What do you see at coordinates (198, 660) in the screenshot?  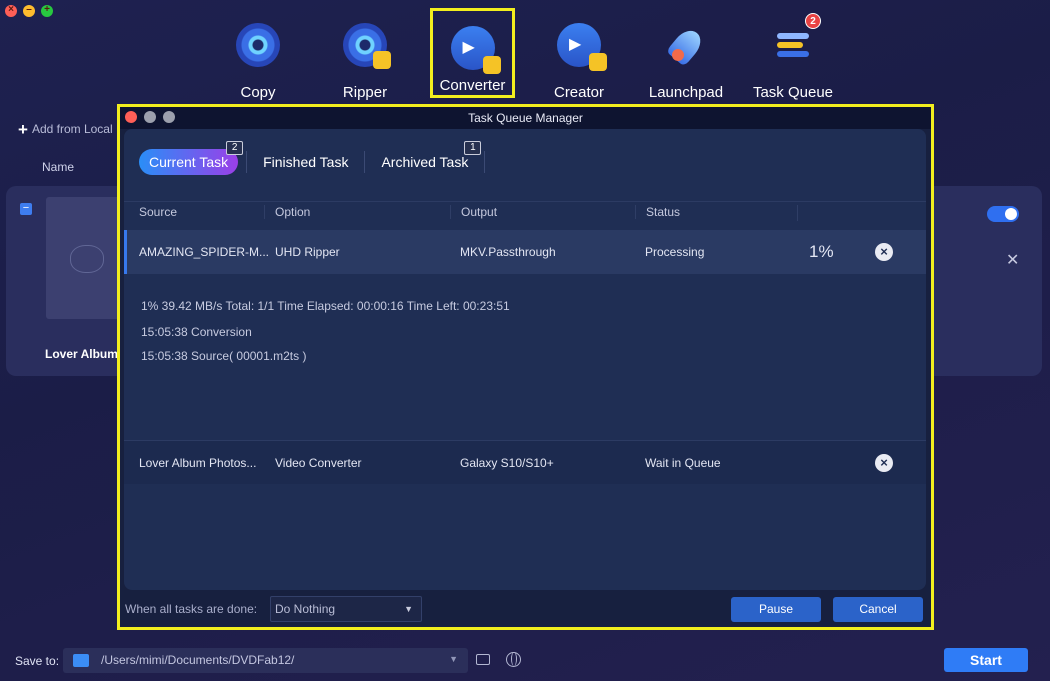 I see `save-path-value: /Users/mimi/Documents/DVDFab12/` at bounding box center [198, 660].